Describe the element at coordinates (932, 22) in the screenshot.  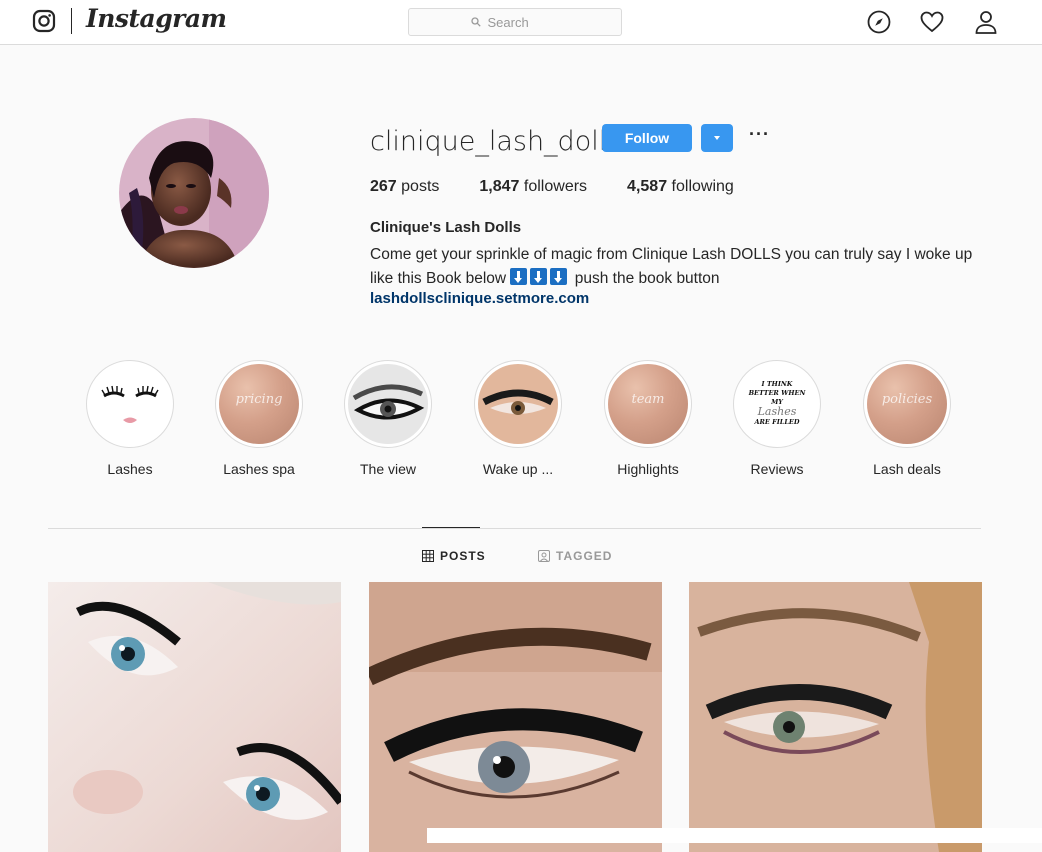
I see `activity-heart-icon` at that location.